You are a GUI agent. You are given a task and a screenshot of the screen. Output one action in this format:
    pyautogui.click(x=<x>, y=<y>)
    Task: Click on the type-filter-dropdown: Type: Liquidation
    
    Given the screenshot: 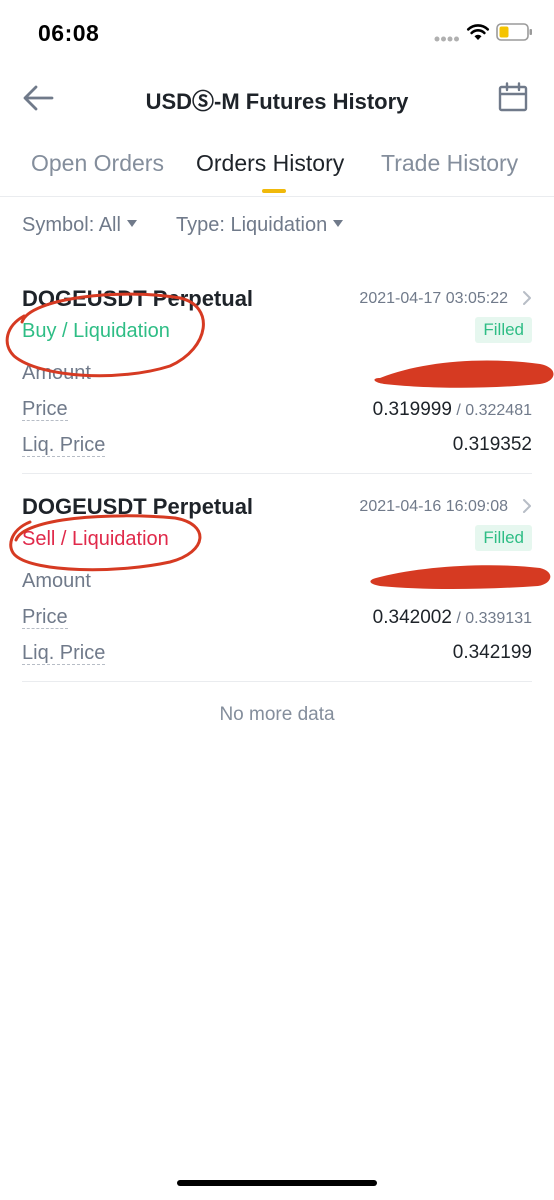 What is the action you would take?
    pyautogui.click(x=260, y=225)
    